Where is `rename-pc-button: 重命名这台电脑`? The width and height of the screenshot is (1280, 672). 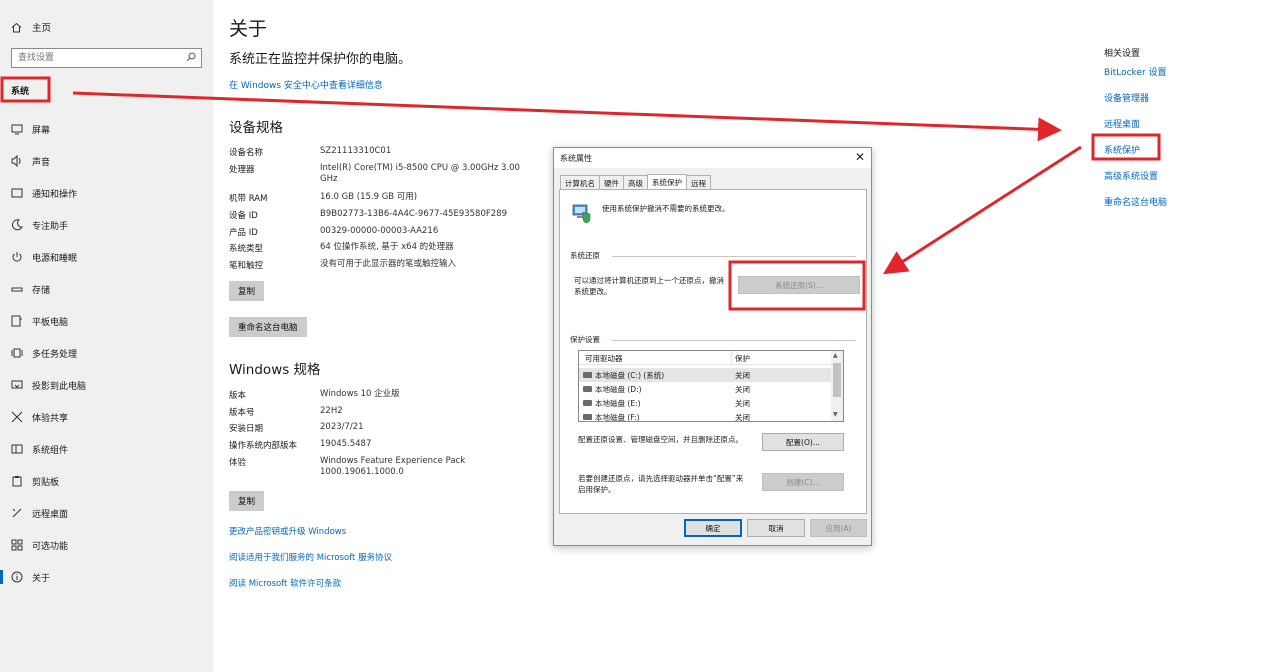
rename-pc-button: 重命名这台电脑 is located at coordinates (268, 327).